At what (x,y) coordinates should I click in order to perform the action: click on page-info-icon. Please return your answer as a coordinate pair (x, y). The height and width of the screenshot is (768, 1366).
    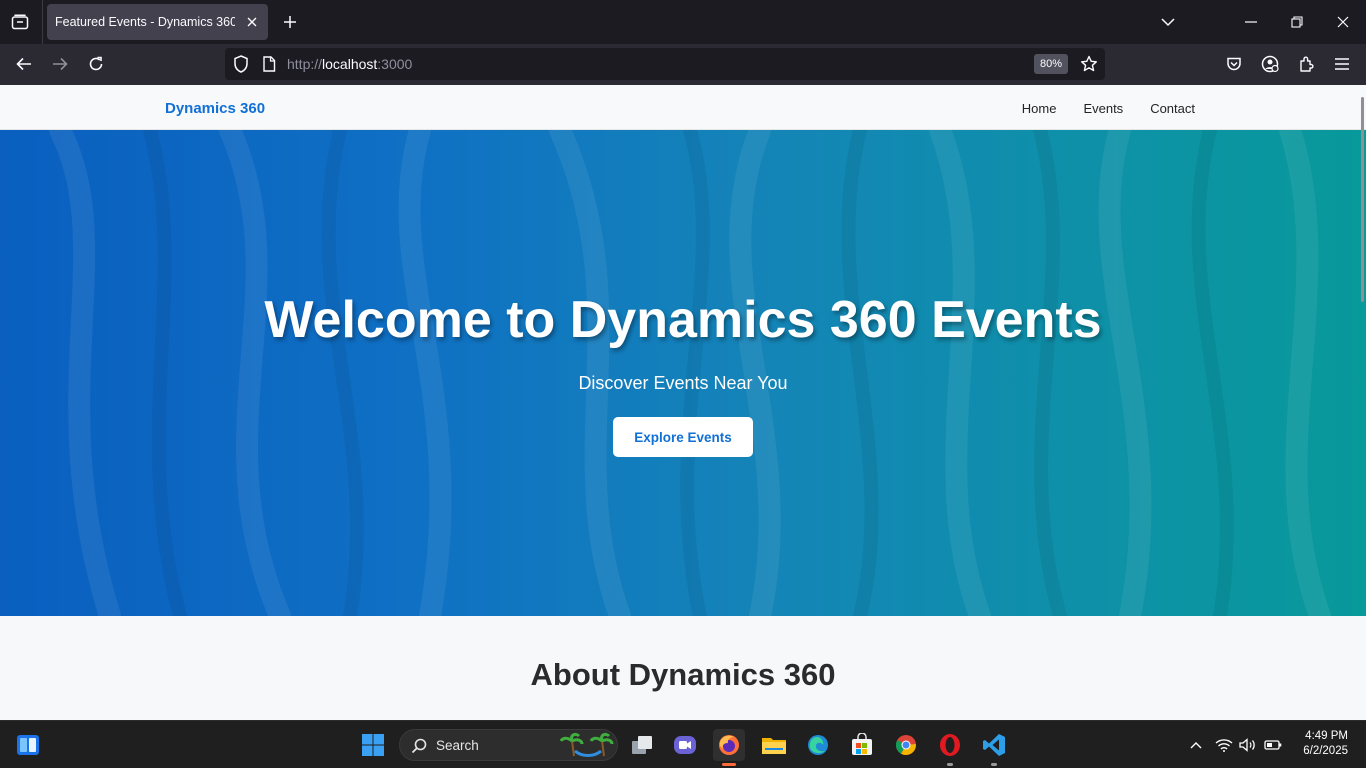
    Looking at the image, I should click on (269, 66).